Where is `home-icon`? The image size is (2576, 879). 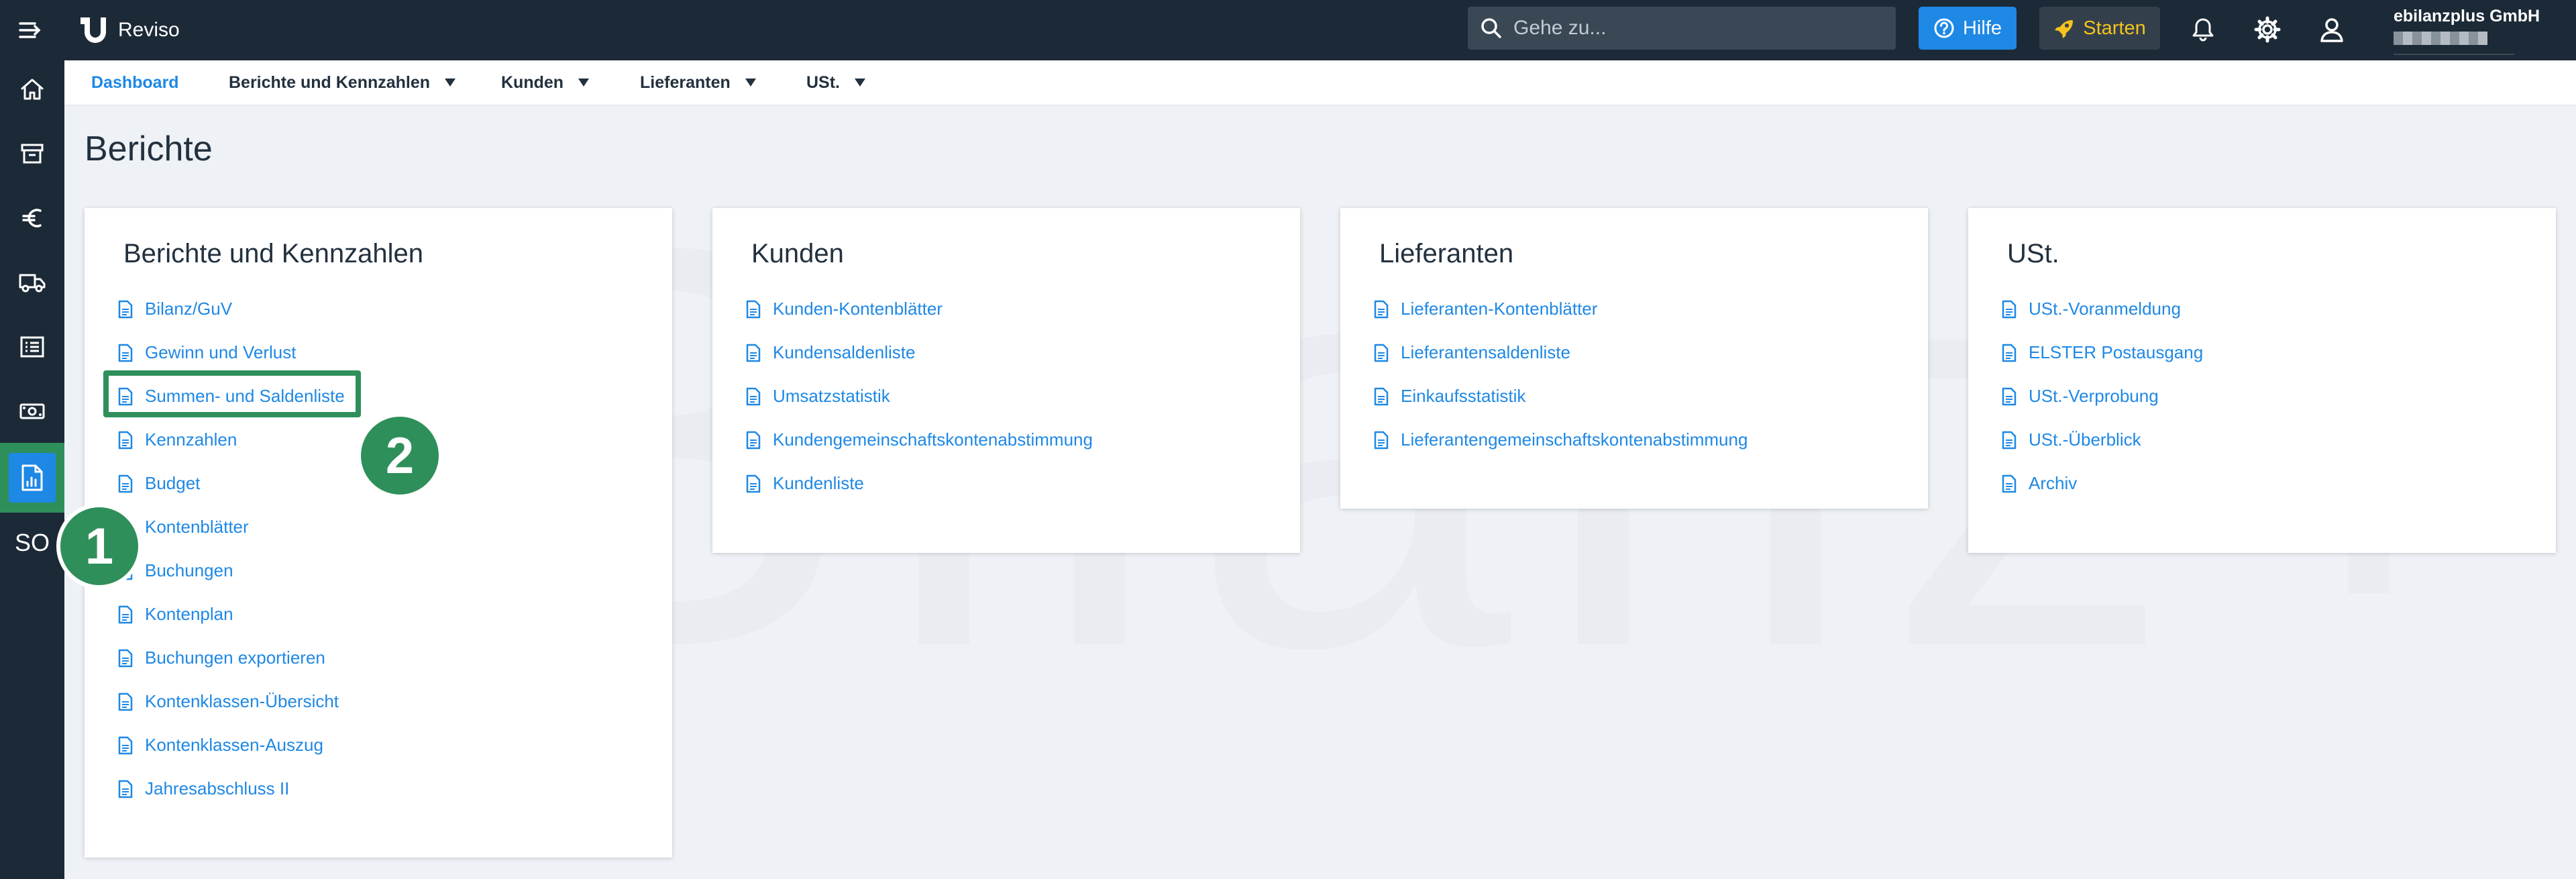 home-icon is located at coordinates (32, 89).